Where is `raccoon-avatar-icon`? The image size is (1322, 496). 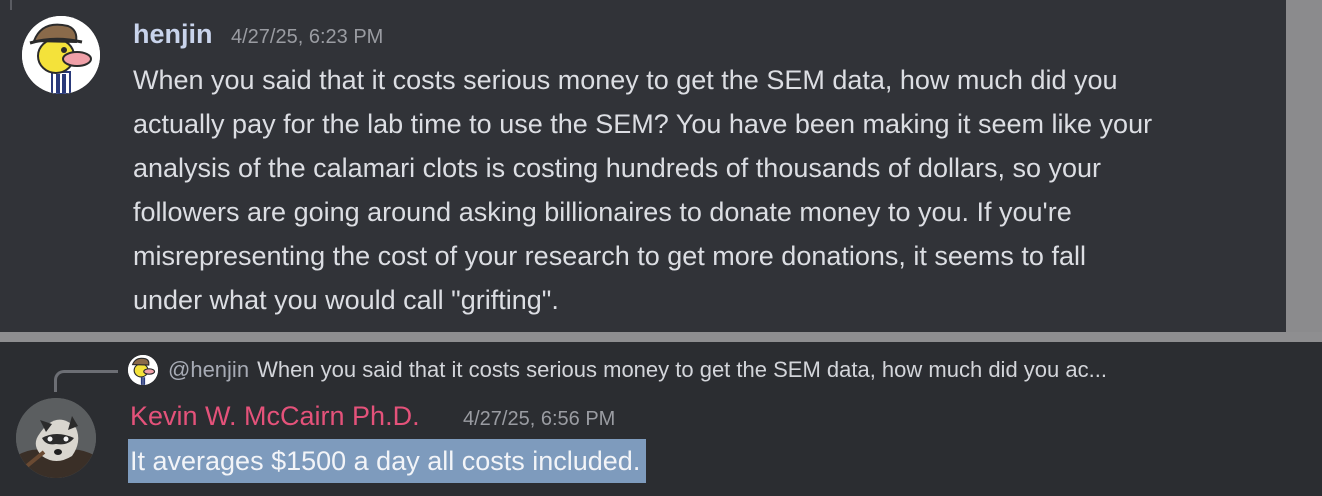 raccoon-avatar-icon is located at coordinates (56, 438).